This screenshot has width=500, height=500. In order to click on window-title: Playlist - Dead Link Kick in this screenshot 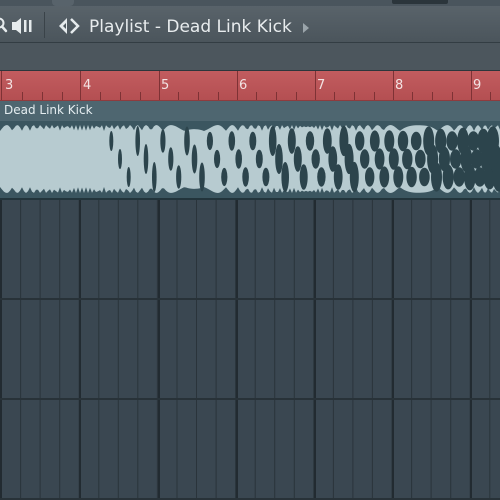, I will do `click(190, 27)`.